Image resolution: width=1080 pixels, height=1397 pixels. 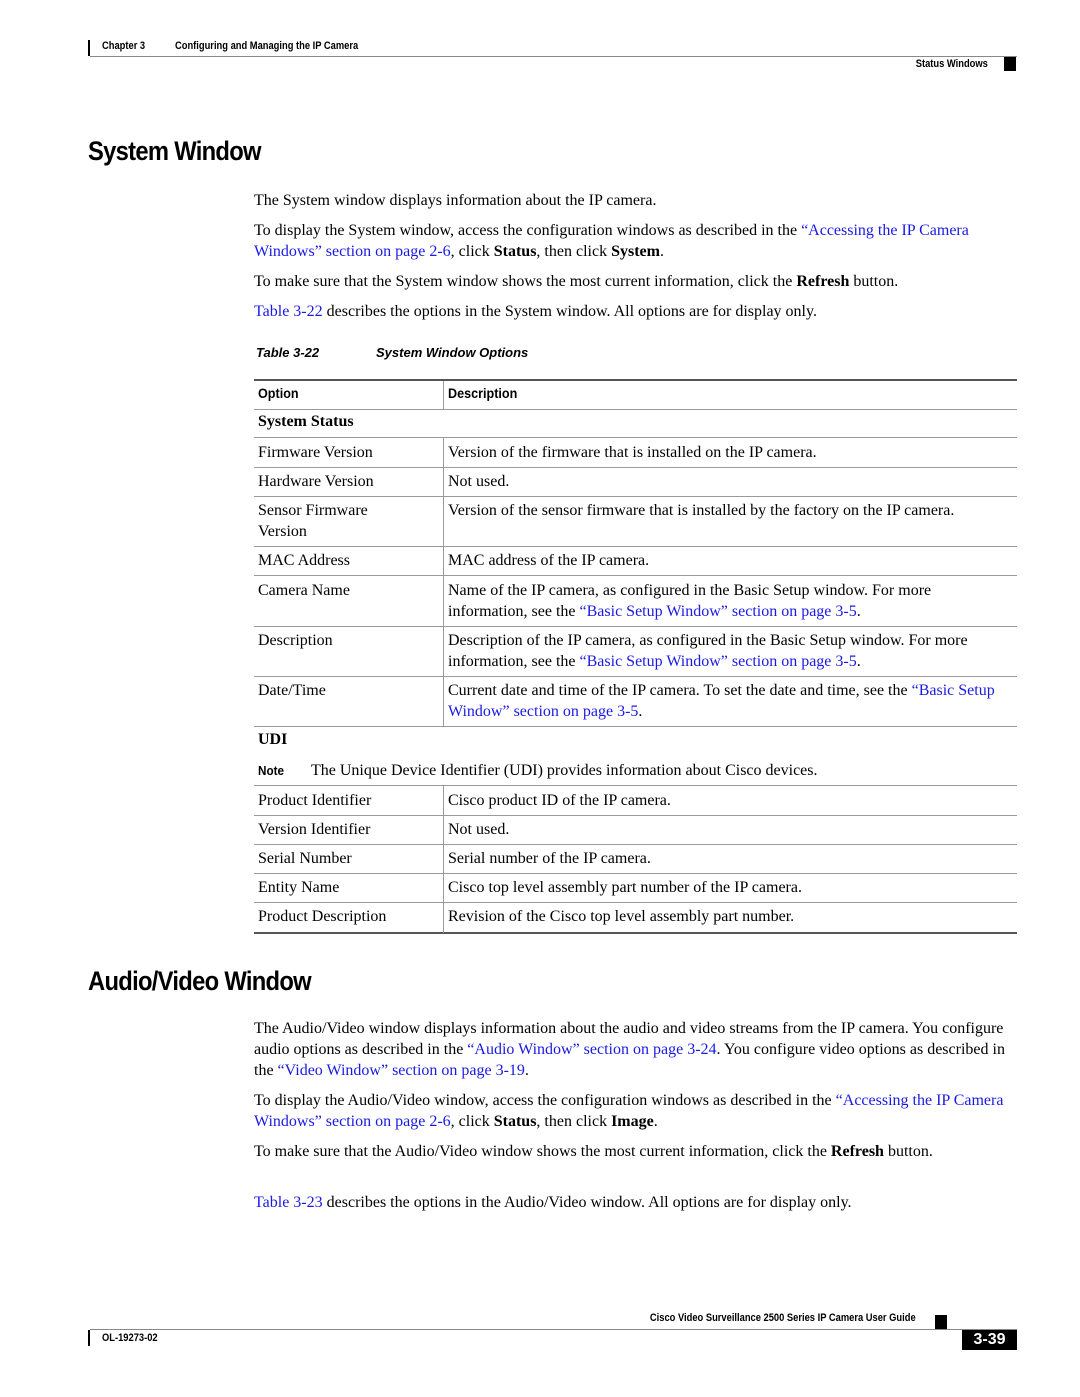 What do you see at coordinates (89, 1338) in the screenshot?
I see `footer-left-bar` at bounding box center [89, 1338].